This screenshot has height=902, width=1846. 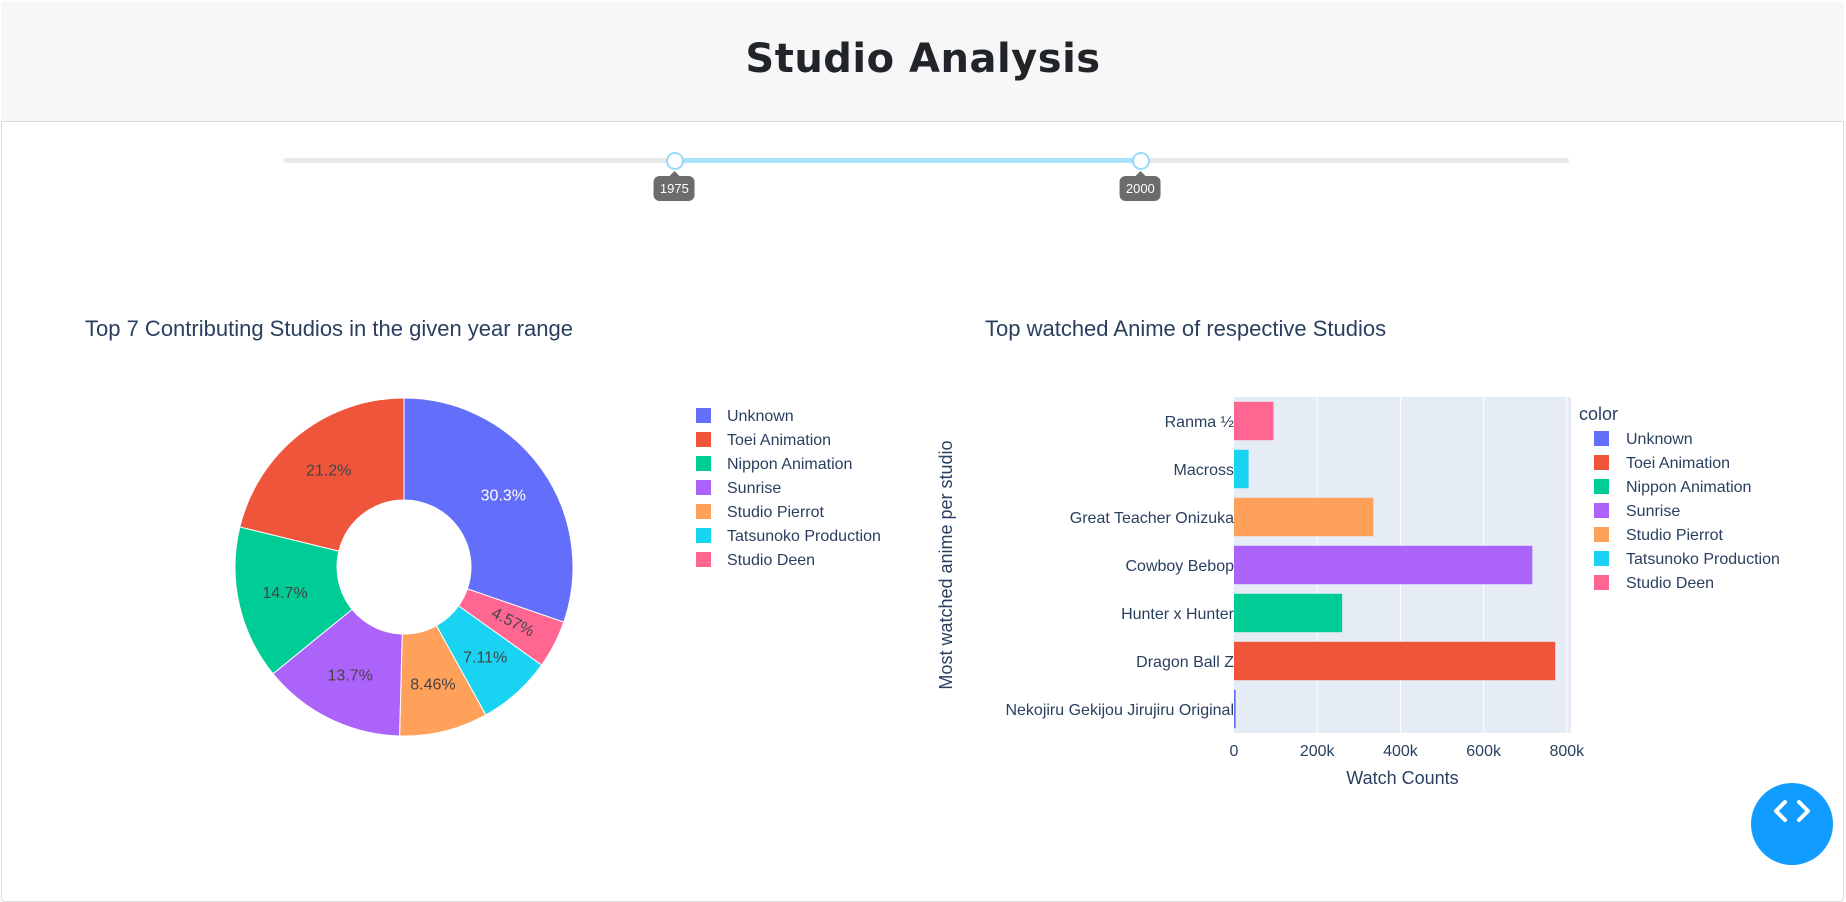 What do you see at coordinates (1318, 751) in the screenshot?
I see `x-tick-label: 200k` at bounding box center [1318, 751].